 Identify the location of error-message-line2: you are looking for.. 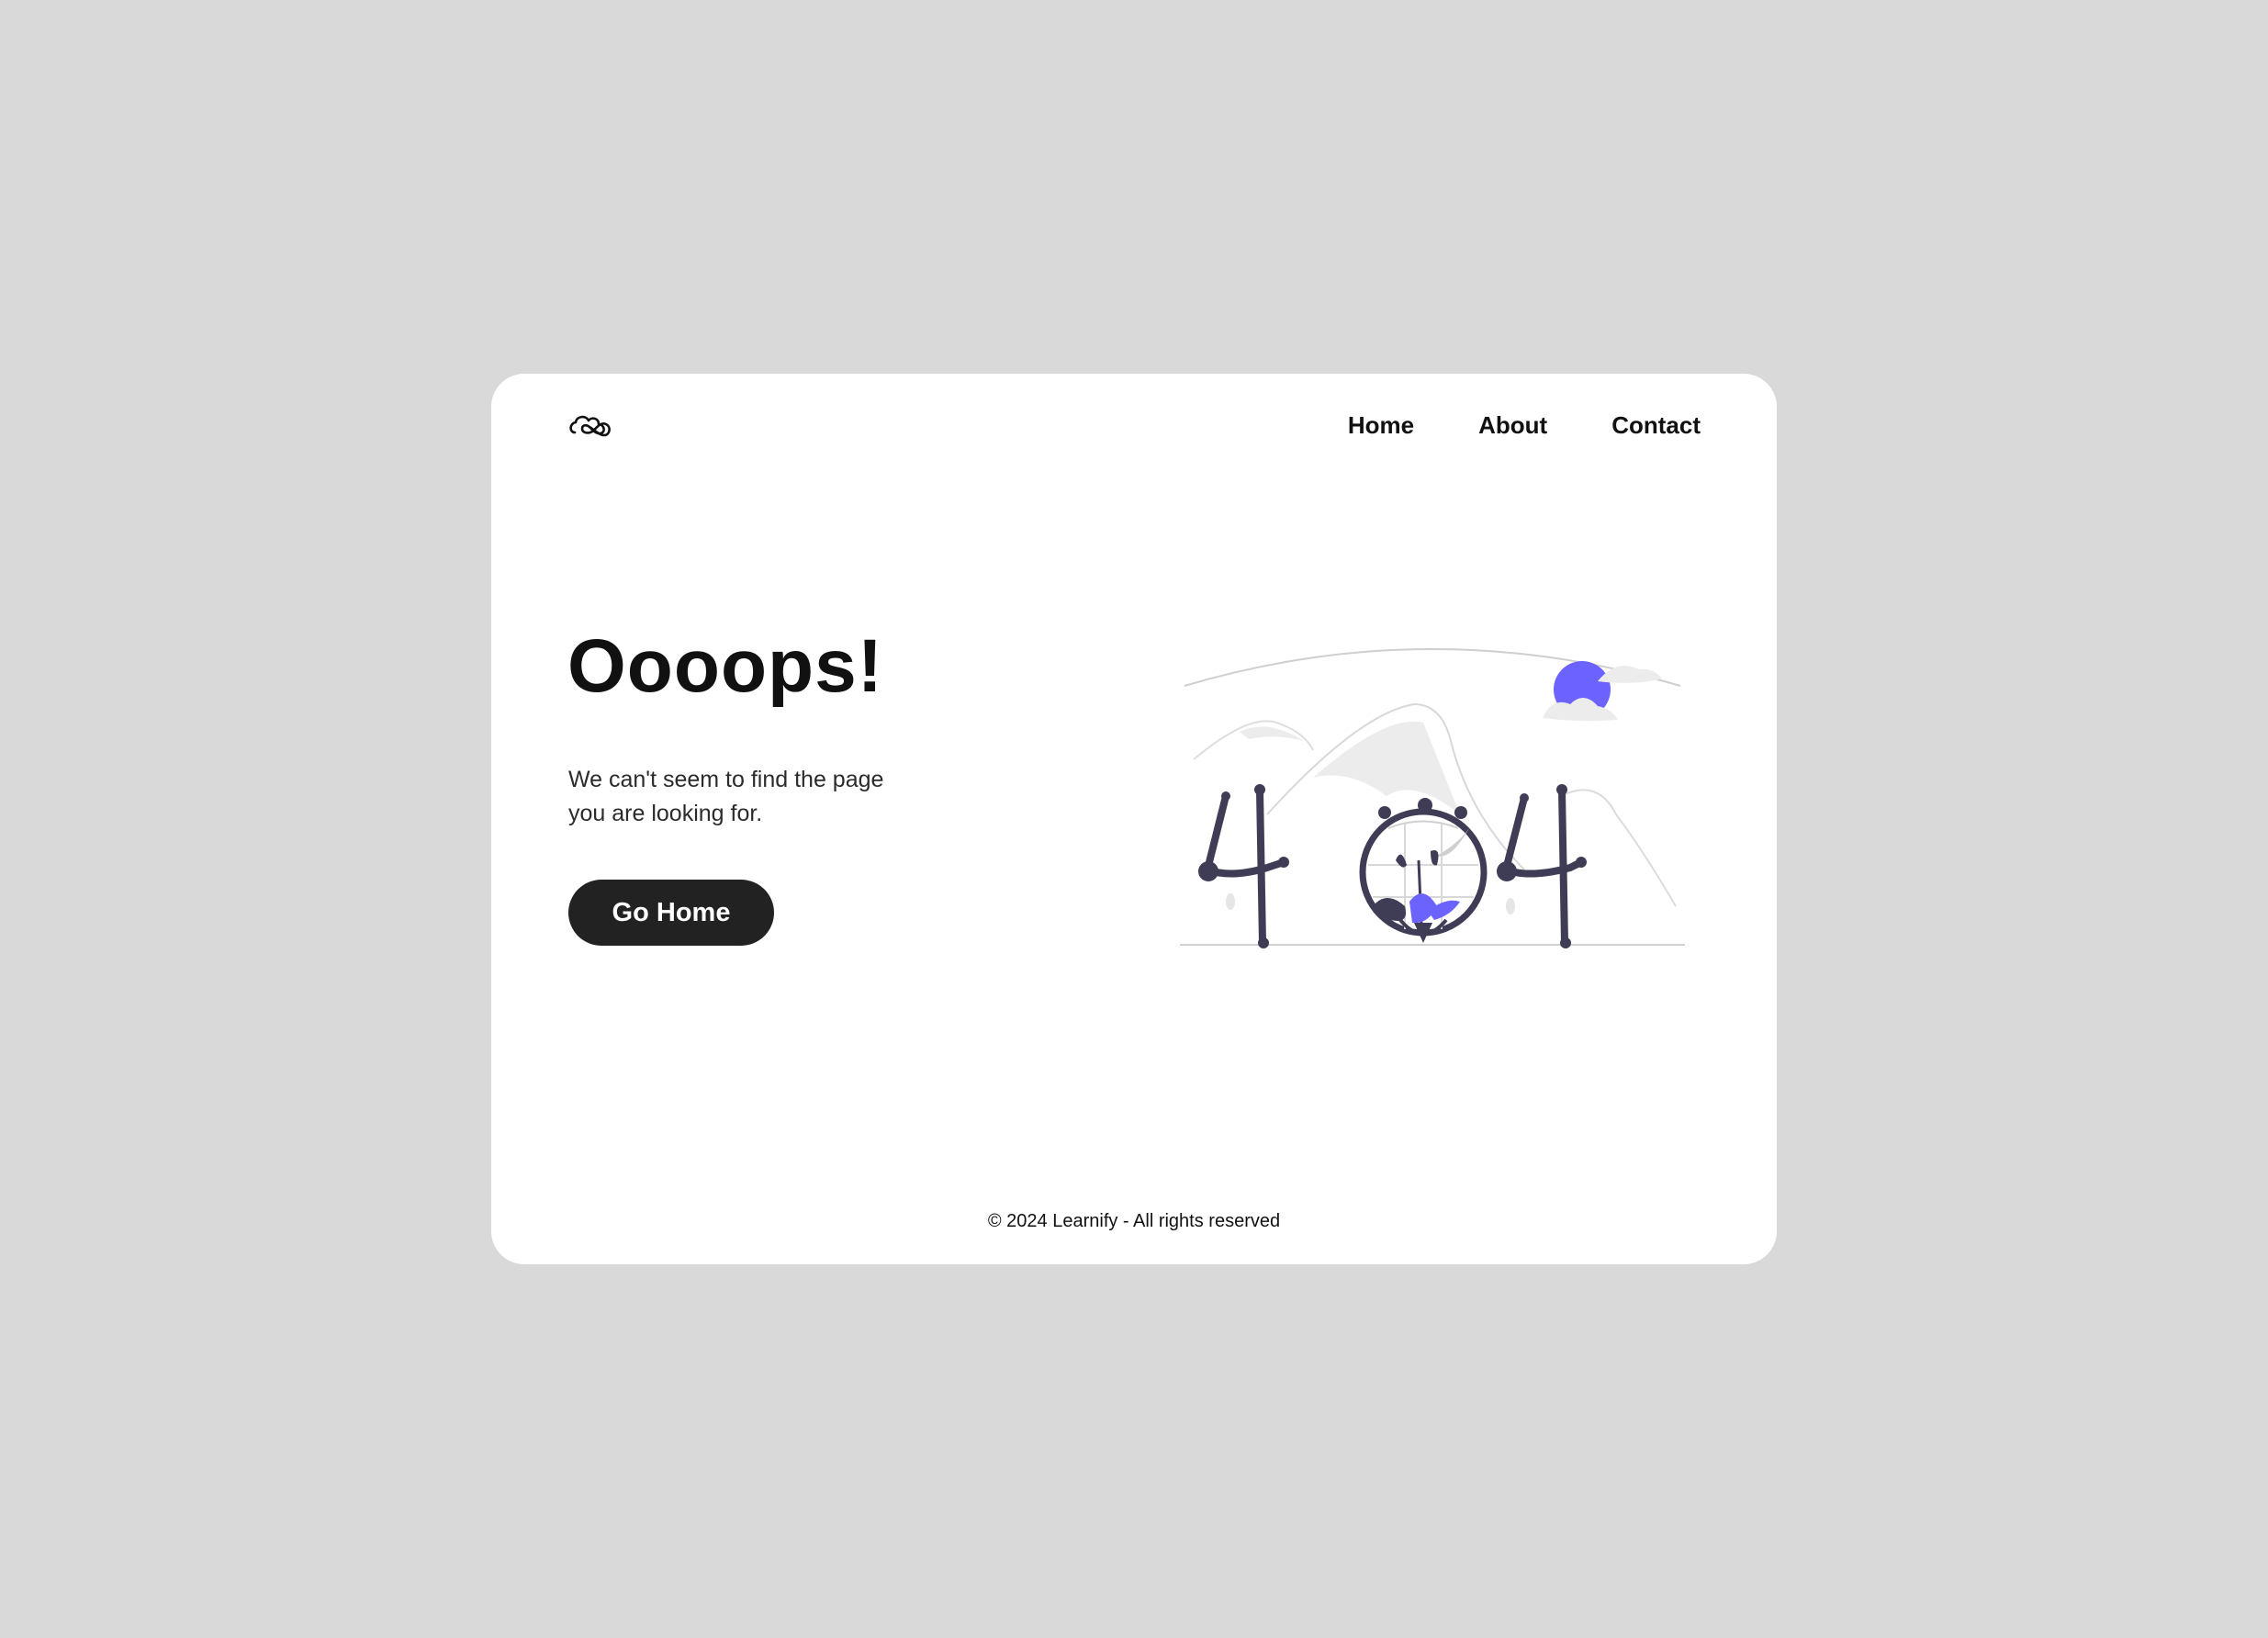
(666, 813).